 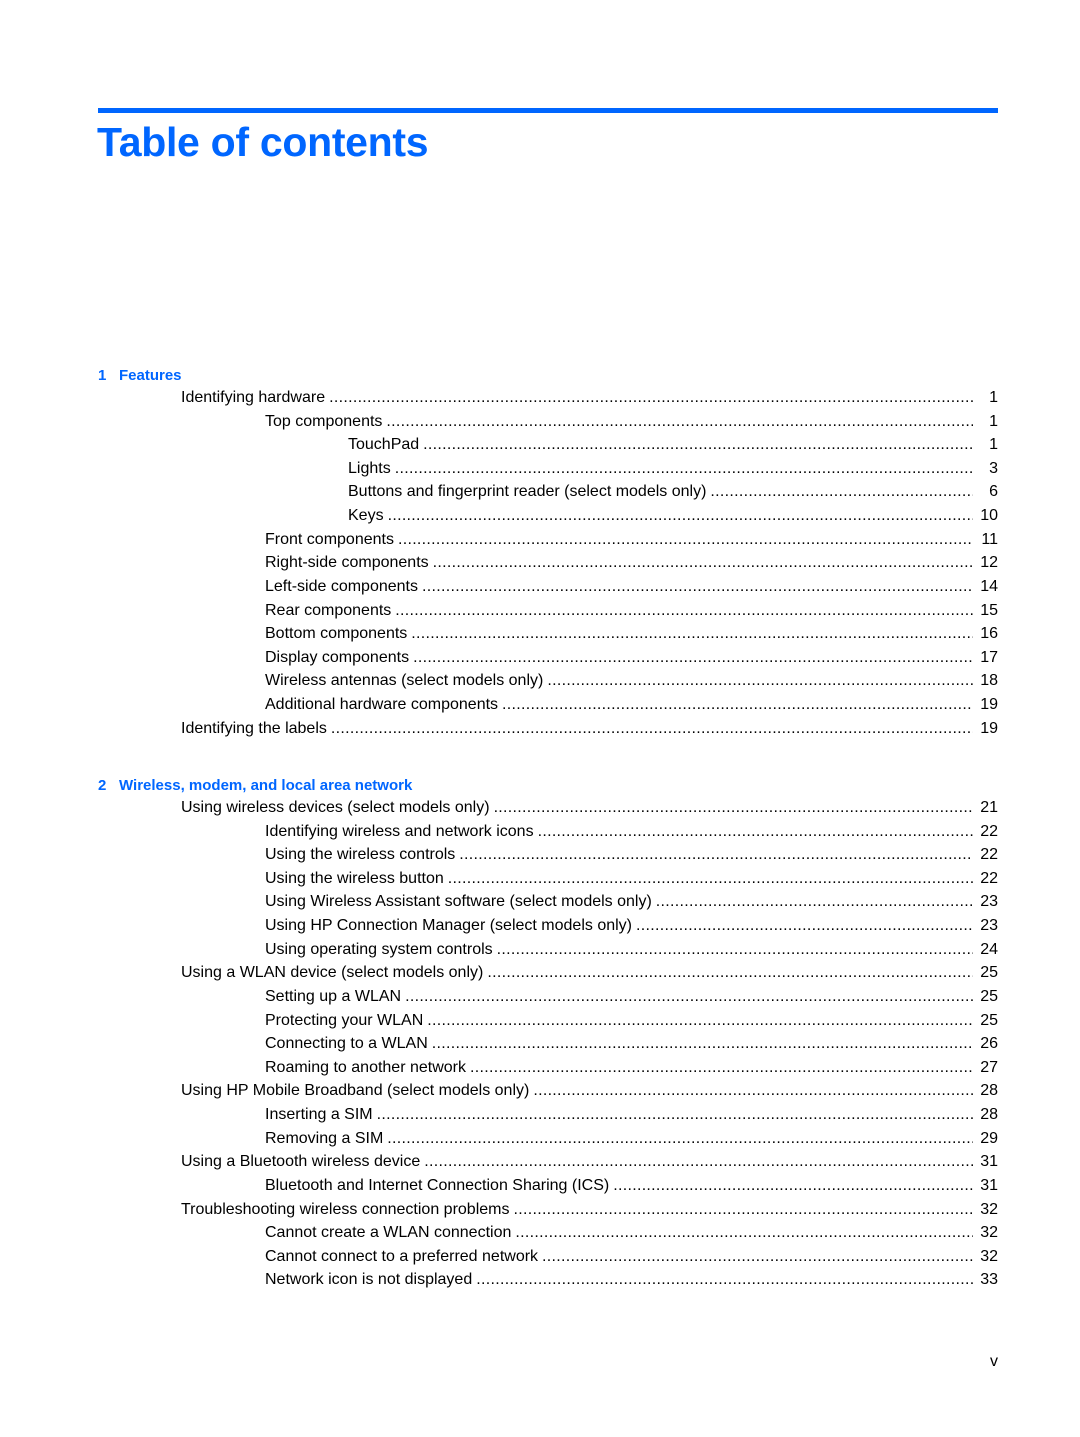 What do you see at coordinates (631, 610) in the screenshot?
I see `toc-entry: Rear components 15` at bounding box center [631, 610].